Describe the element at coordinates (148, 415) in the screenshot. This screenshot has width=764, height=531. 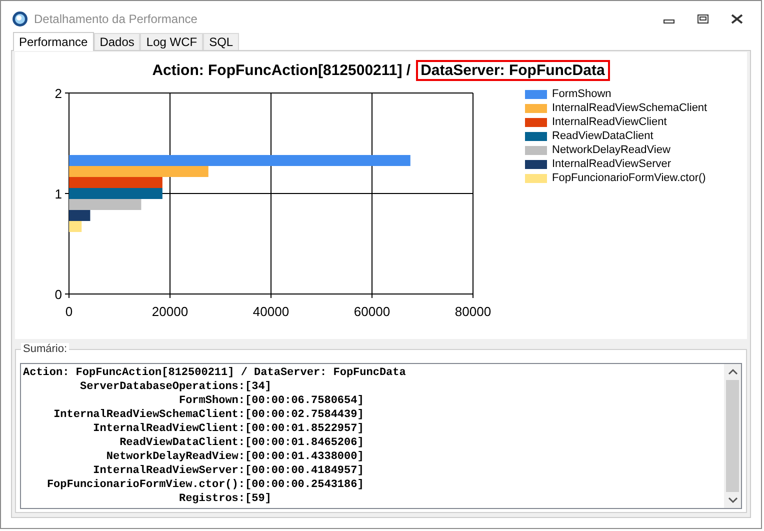
I see `metric-label: InternalReadViewSchemaClient:` at that location.